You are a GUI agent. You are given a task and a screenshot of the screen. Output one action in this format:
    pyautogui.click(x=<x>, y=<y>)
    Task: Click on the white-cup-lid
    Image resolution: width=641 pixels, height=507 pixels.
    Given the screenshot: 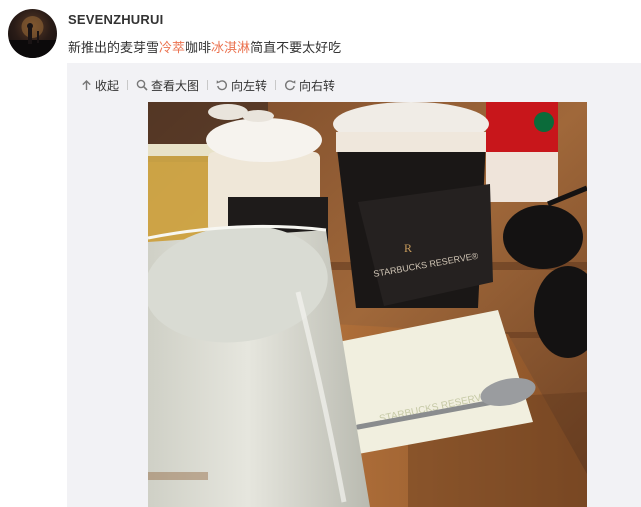 What is the action you would take?
    pyautogui.click(x=264, y=140)
    